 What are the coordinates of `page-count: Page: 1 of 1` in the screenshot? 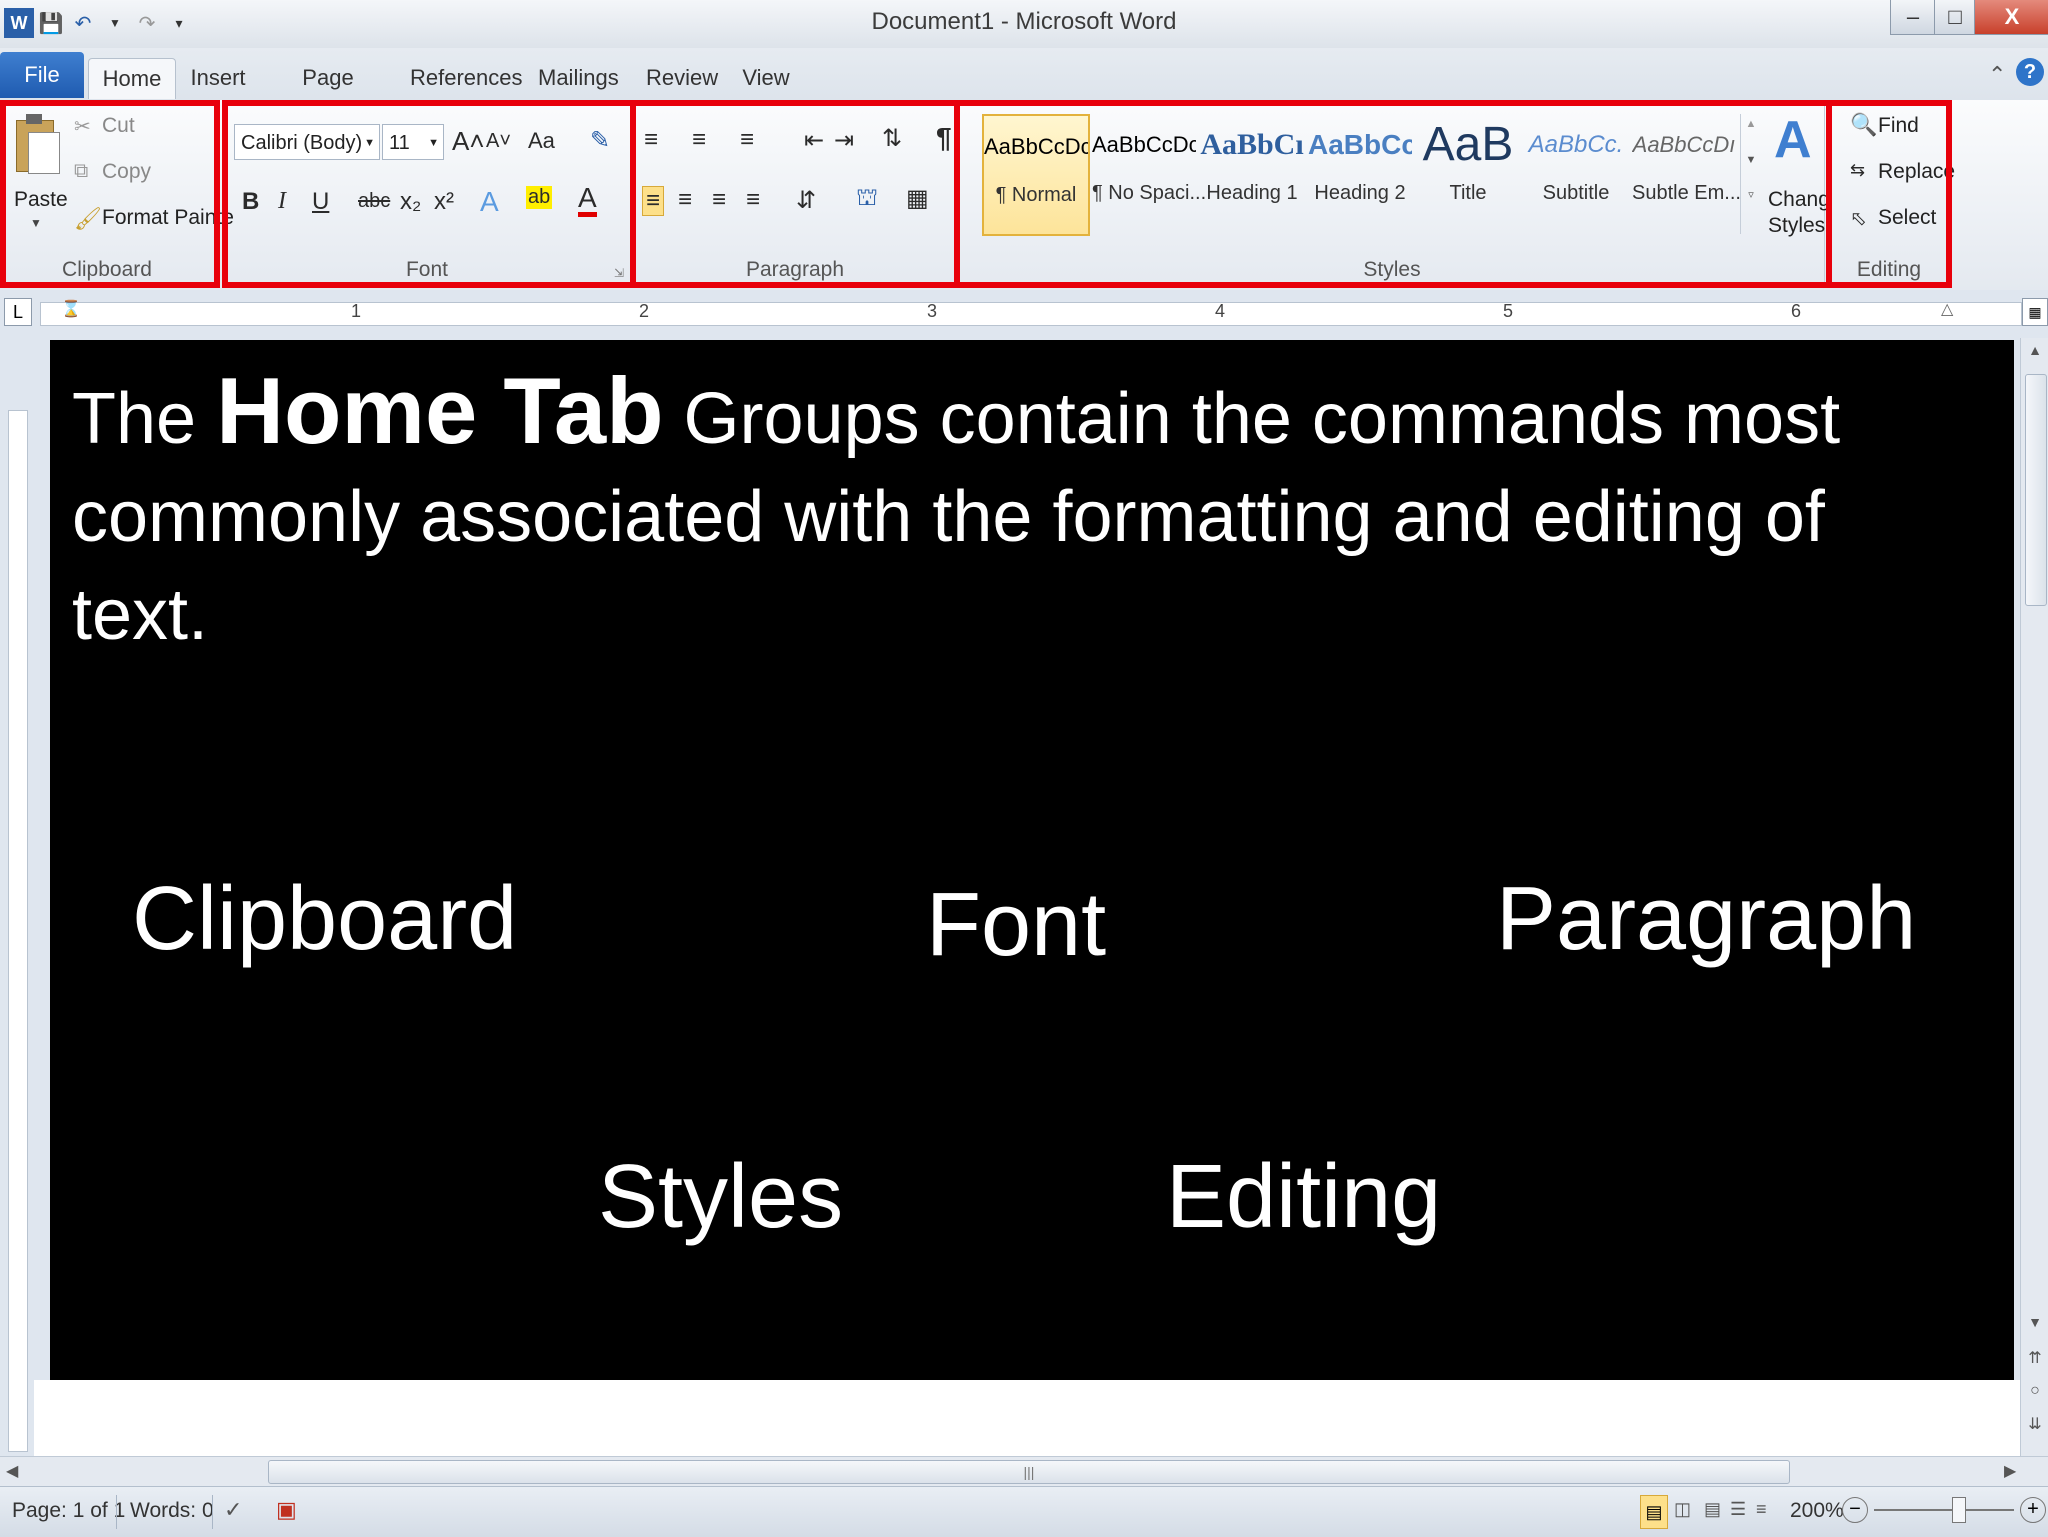 It's located at (68, 1511).